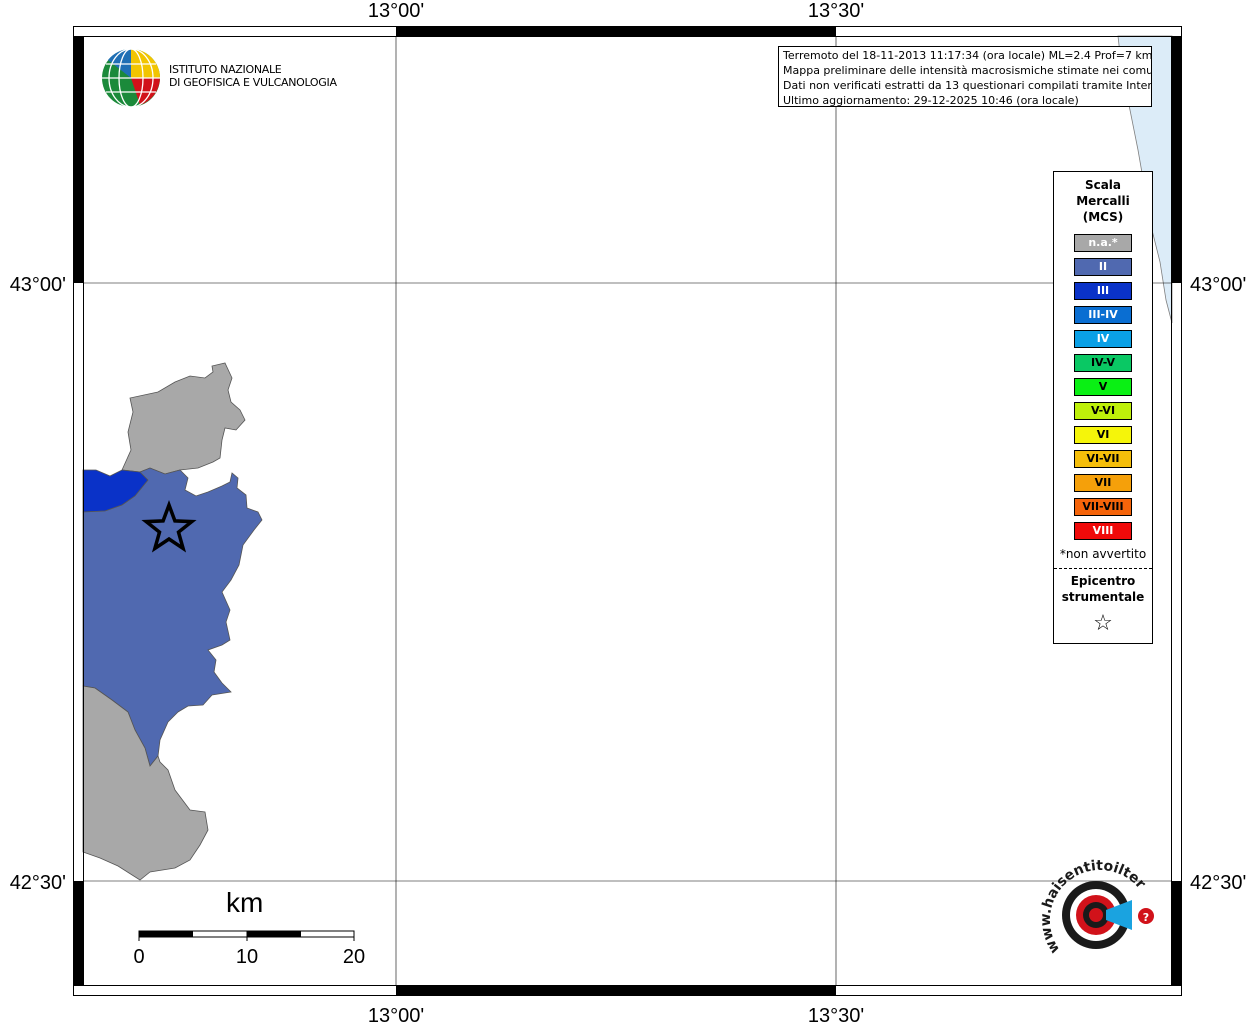 The height and width of the screenshot is (1024, 1255). I want to click on legend-item: III-IV, so click(1103, 315).